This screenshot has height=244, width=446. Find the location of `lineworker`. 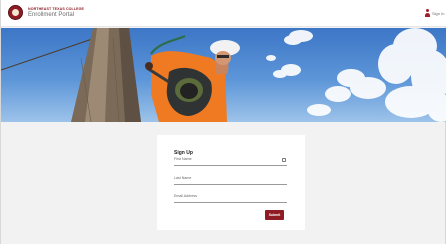

lineworker is located at coordinates (192, 78).